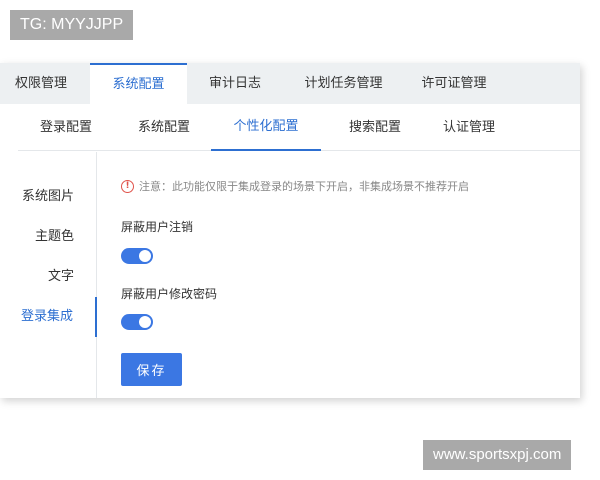 This screenshot has height=480, width=600. Describe the element at coordinates (454, 83) in the screenshot. I see `tab-license-management: 许可证管理` at that location.